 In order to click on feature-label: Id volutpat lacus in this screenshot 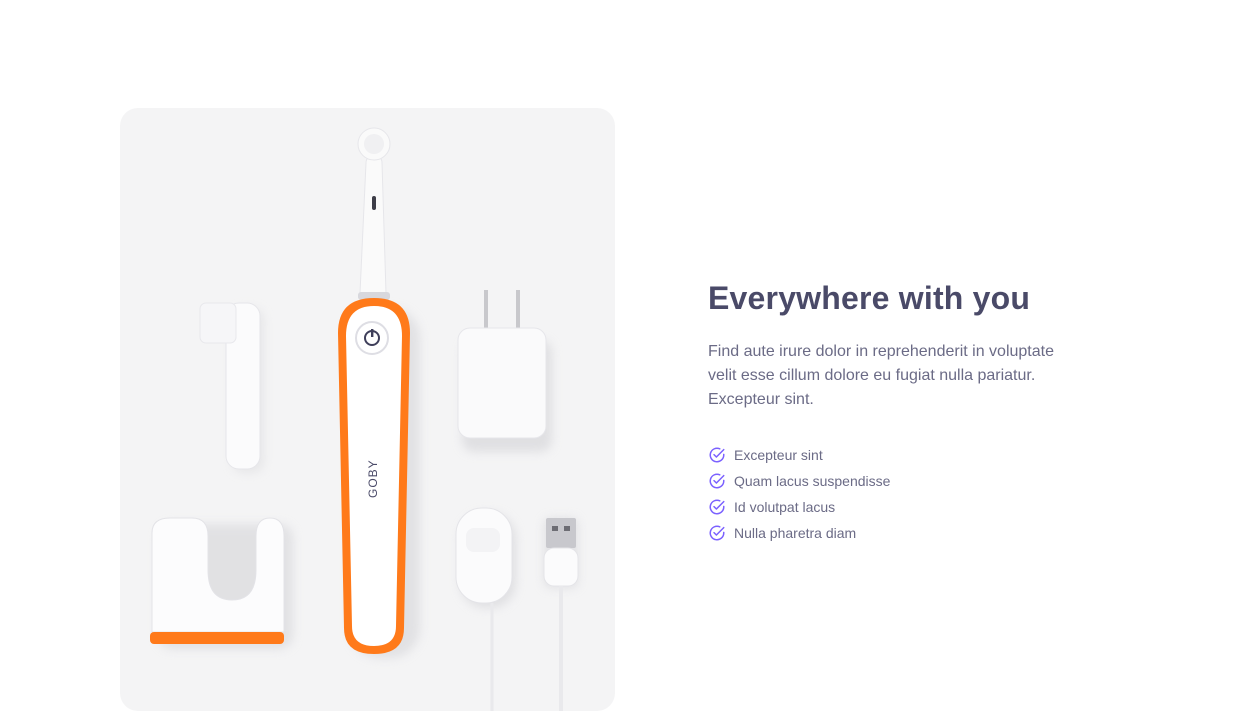, I will do `click(785, 507)`.